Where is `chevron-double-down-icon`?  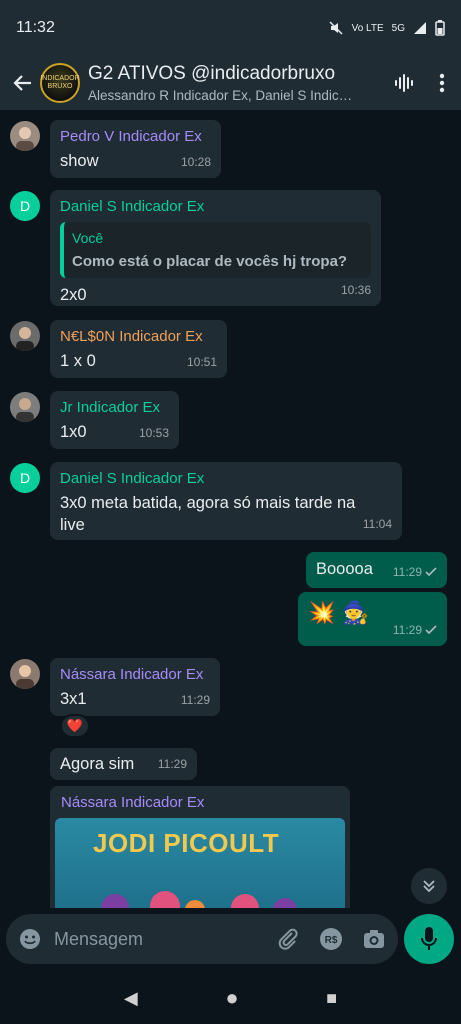
chevron-double-down-icon is located at coordinates (429, 886).